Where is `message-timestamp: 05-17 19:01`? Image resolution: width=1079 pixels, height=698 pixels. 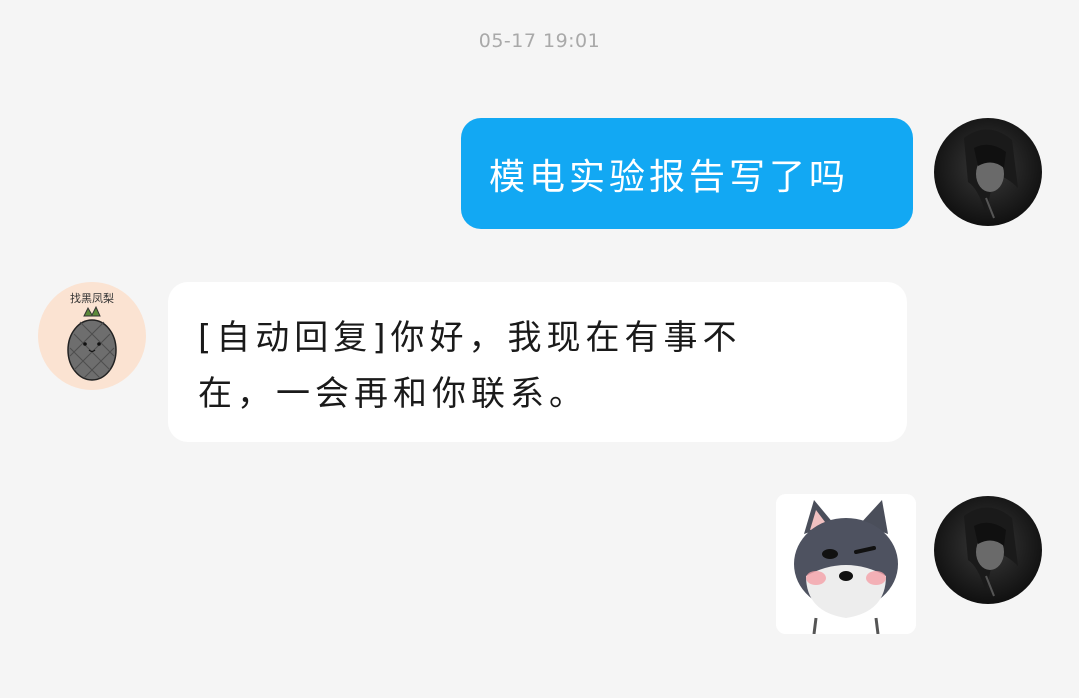
message-timestamp: 05-17 19:01 is located at coordinates (539, 41).